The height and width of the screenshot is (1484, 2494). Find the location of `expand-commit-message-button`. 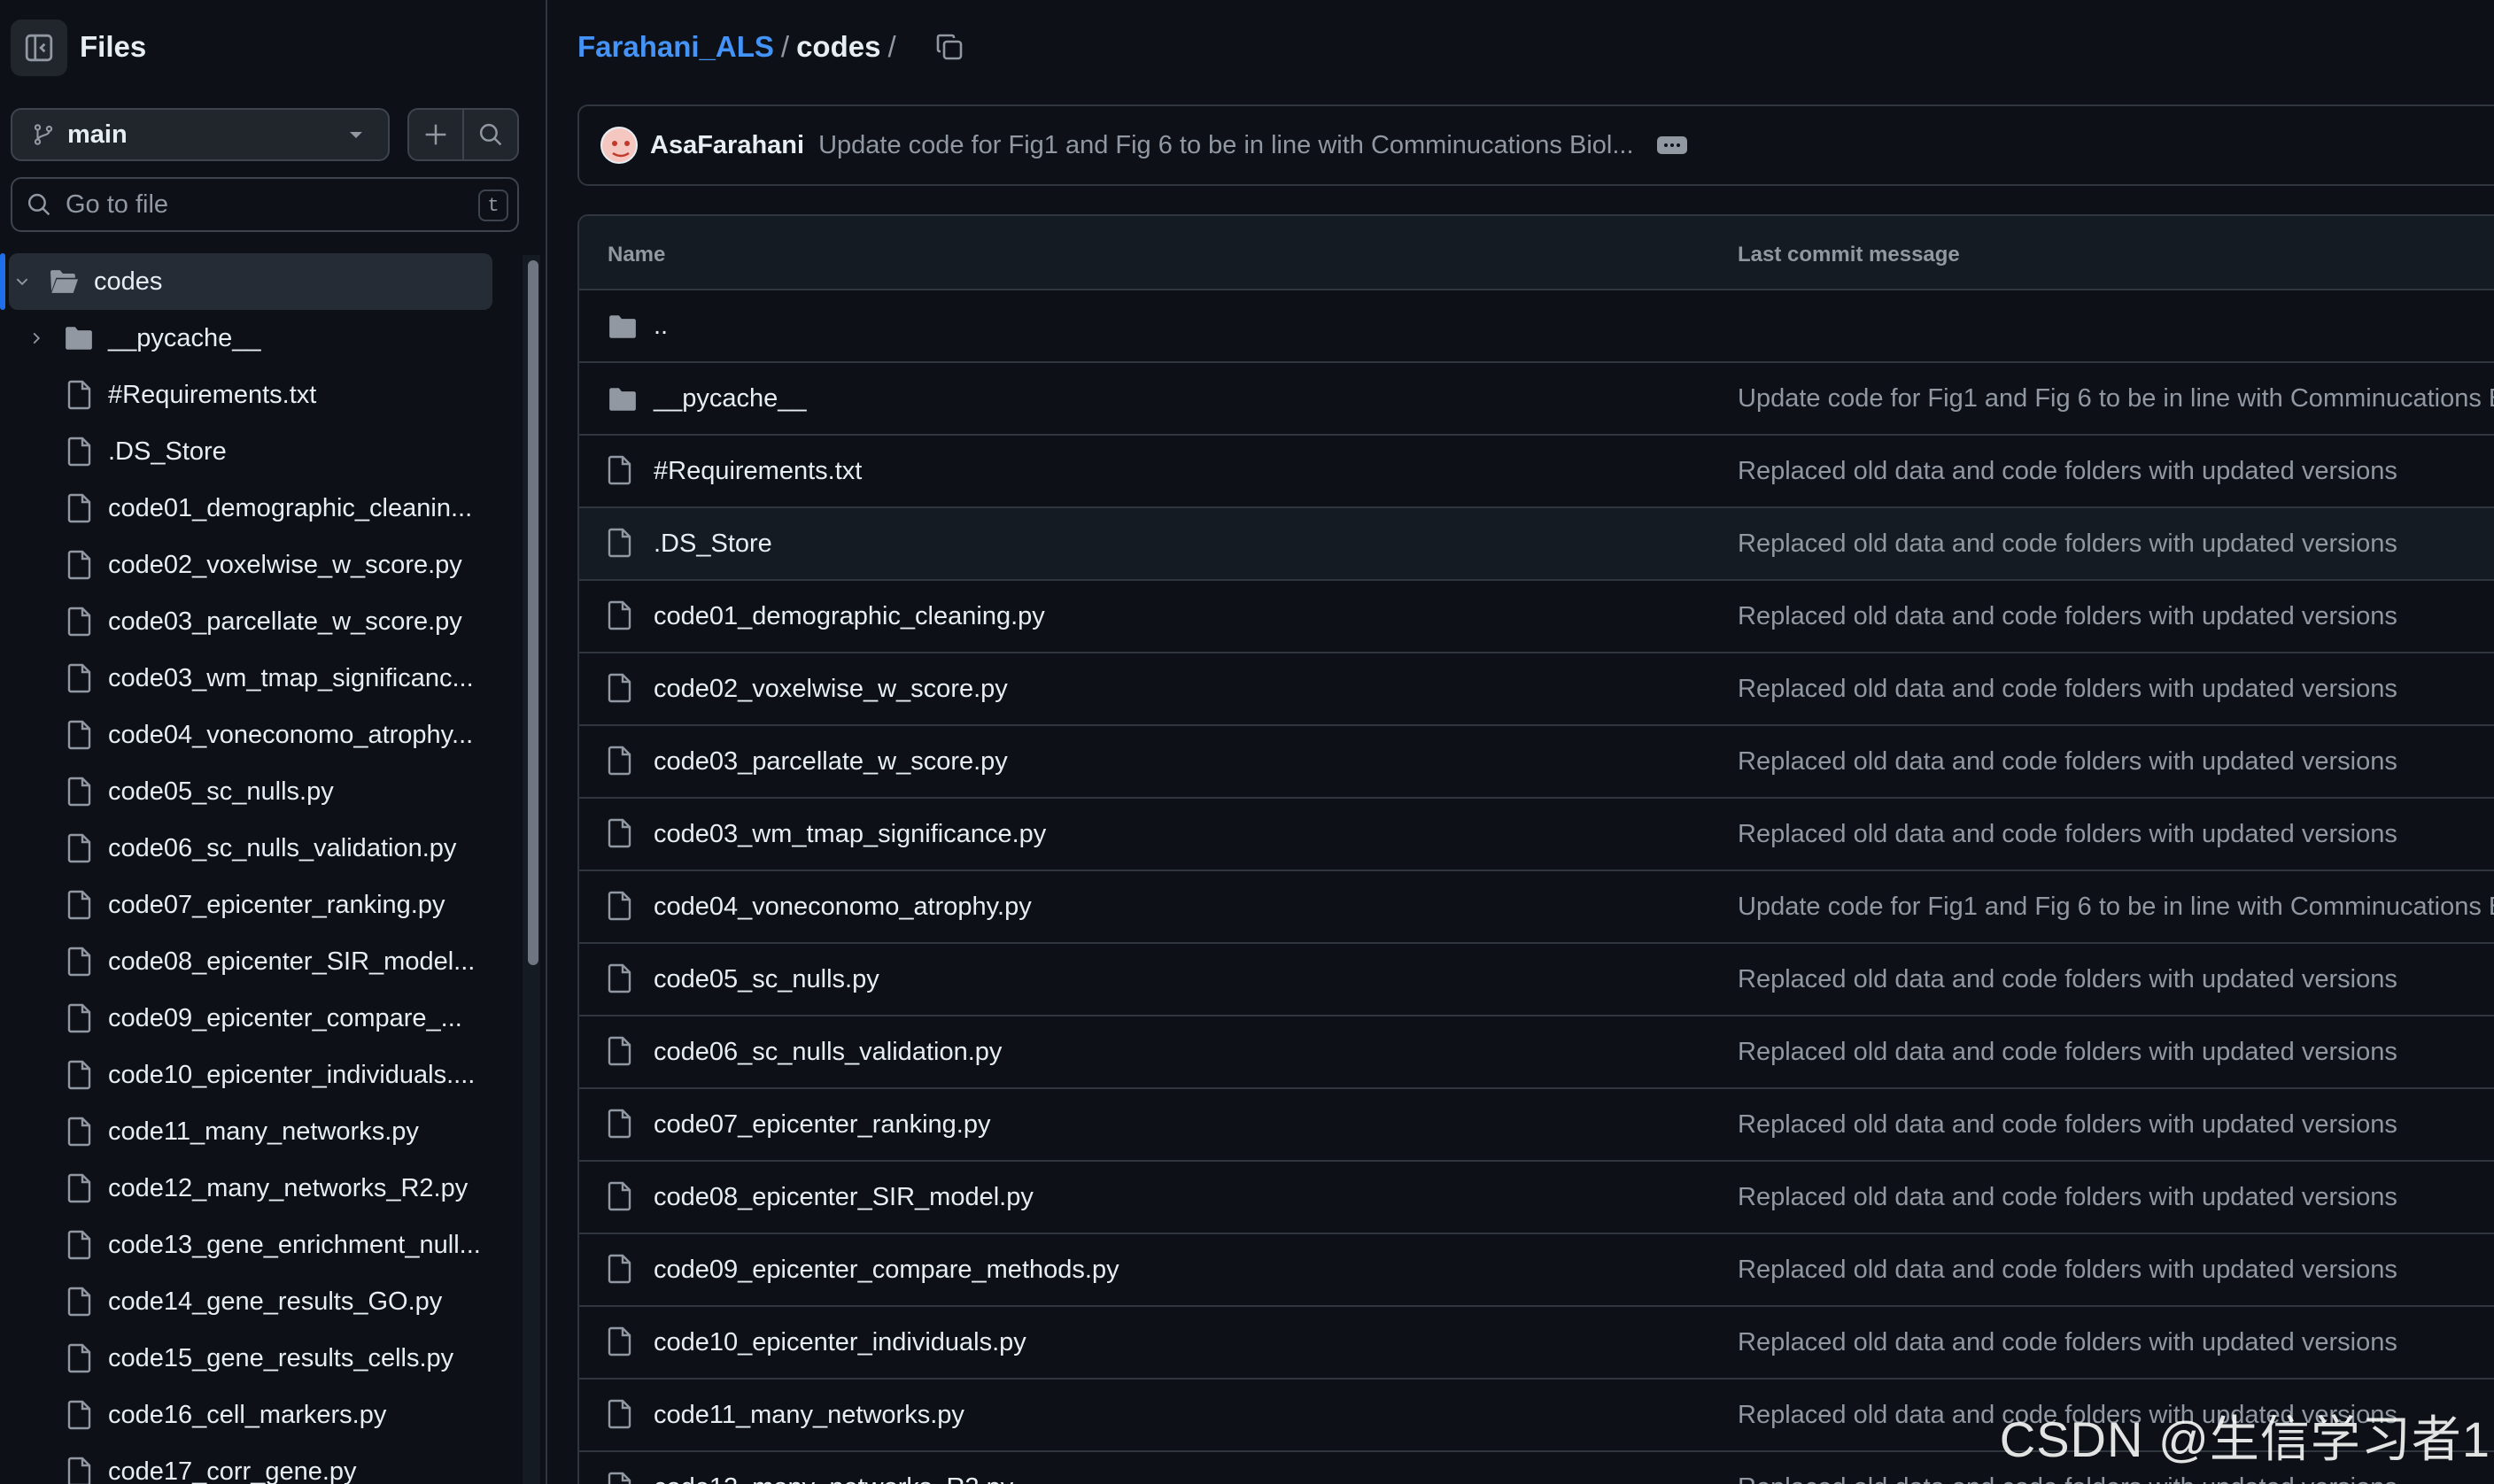

expand-commit-message-button is located at coordinates (1671, 145).